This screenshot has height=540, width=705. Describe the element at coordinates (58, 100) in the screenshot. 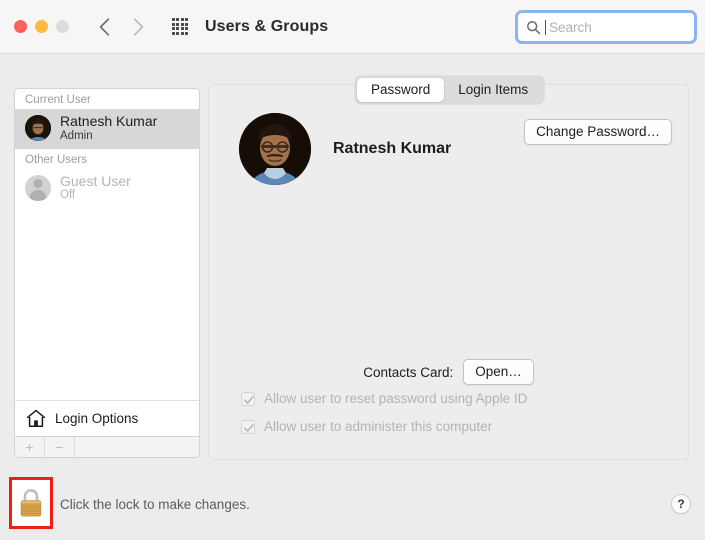

I see `sidebar-group-header-current-user: Current User` at that location.